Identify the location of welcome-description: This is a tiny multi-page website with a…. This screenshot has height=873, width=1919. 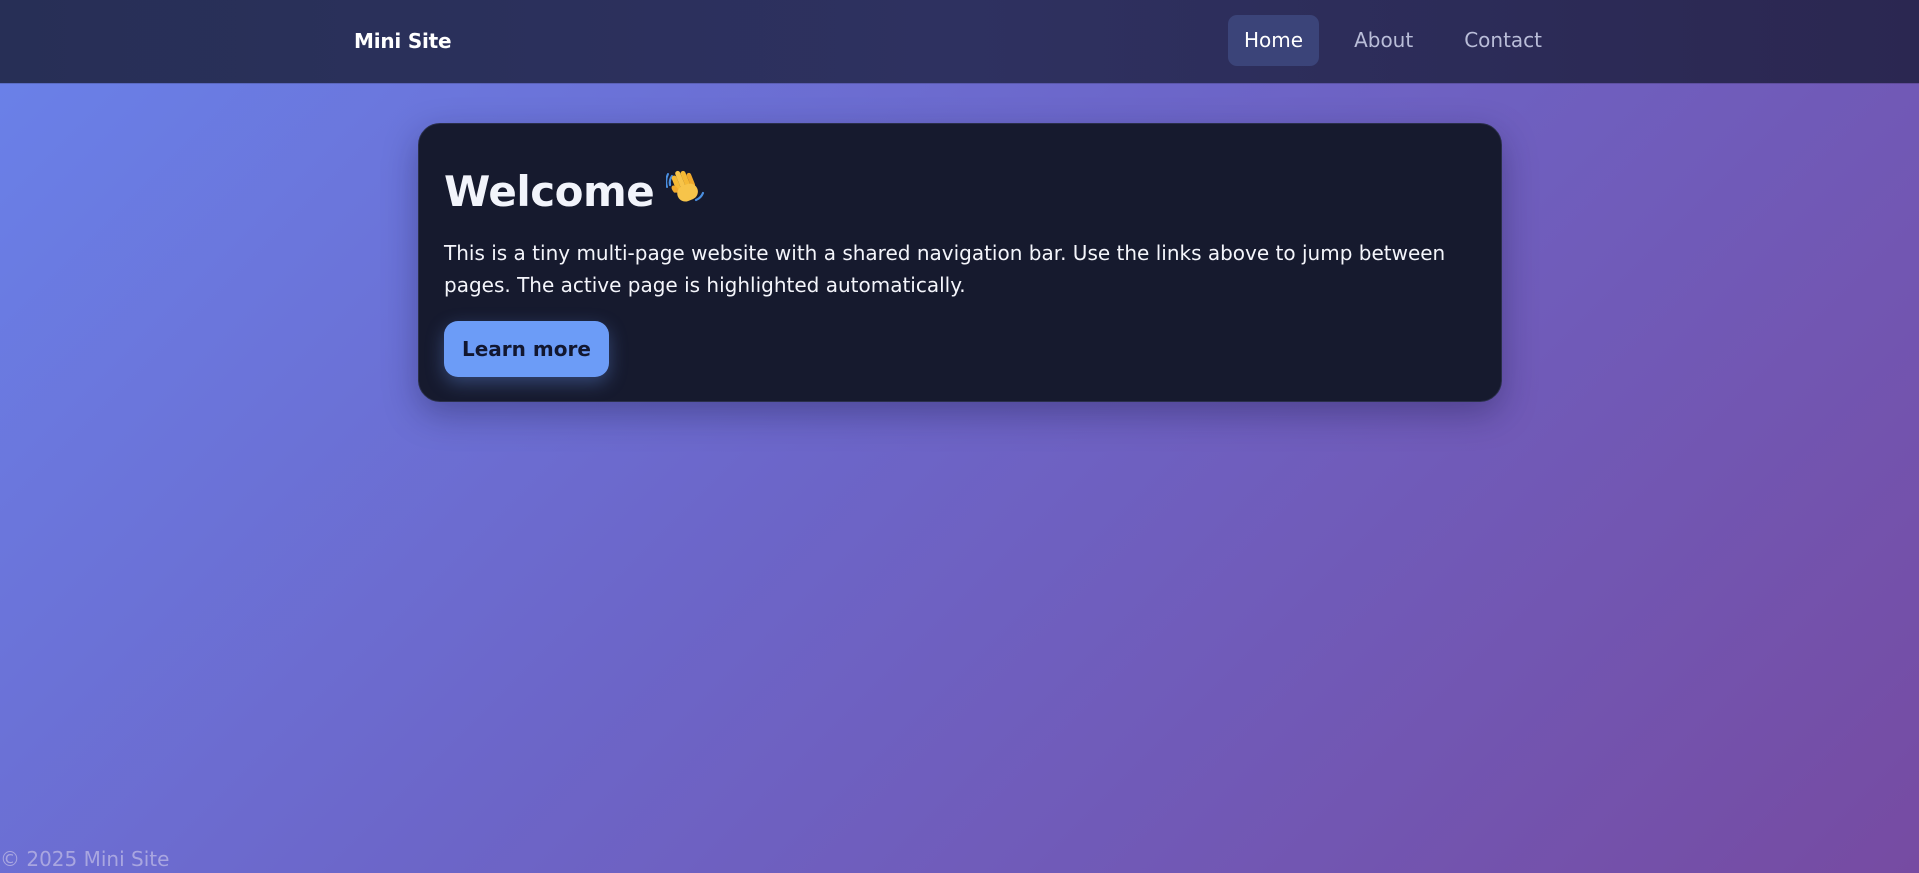
(945, 269).